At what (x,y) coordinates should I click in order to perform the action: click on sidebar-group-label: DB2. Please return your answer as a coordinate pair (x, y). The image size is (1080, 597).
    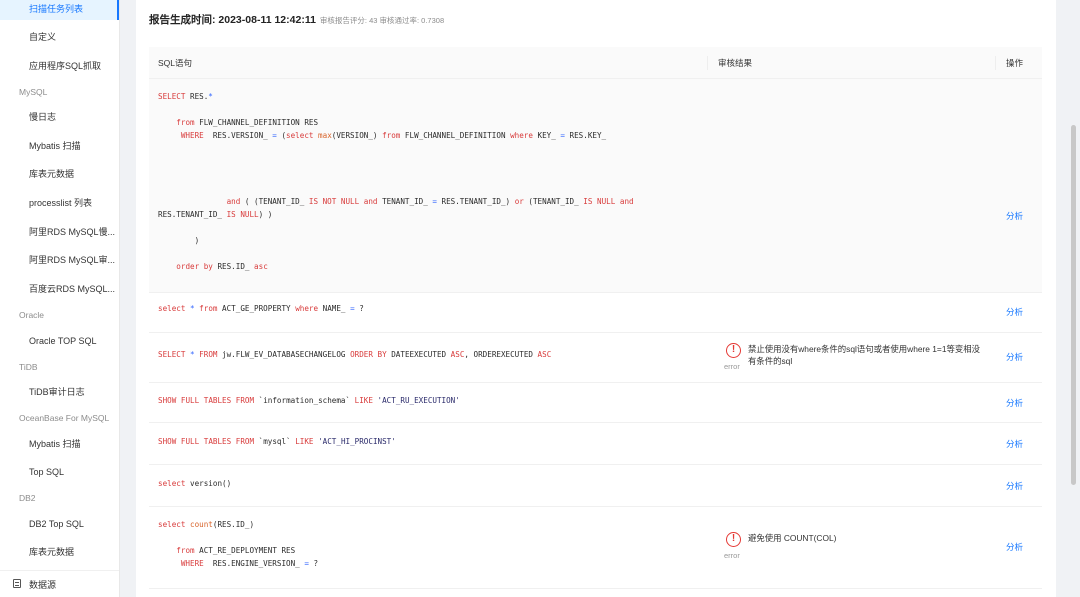
    Looking at the image, I should click on (27, 498).